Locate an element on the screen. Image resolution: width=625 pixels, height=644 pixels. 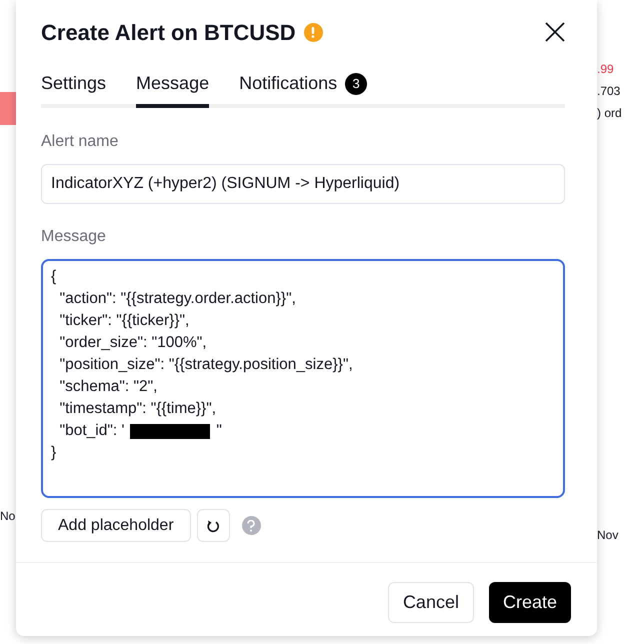
candle-bar is located at coordinates (8, 108).